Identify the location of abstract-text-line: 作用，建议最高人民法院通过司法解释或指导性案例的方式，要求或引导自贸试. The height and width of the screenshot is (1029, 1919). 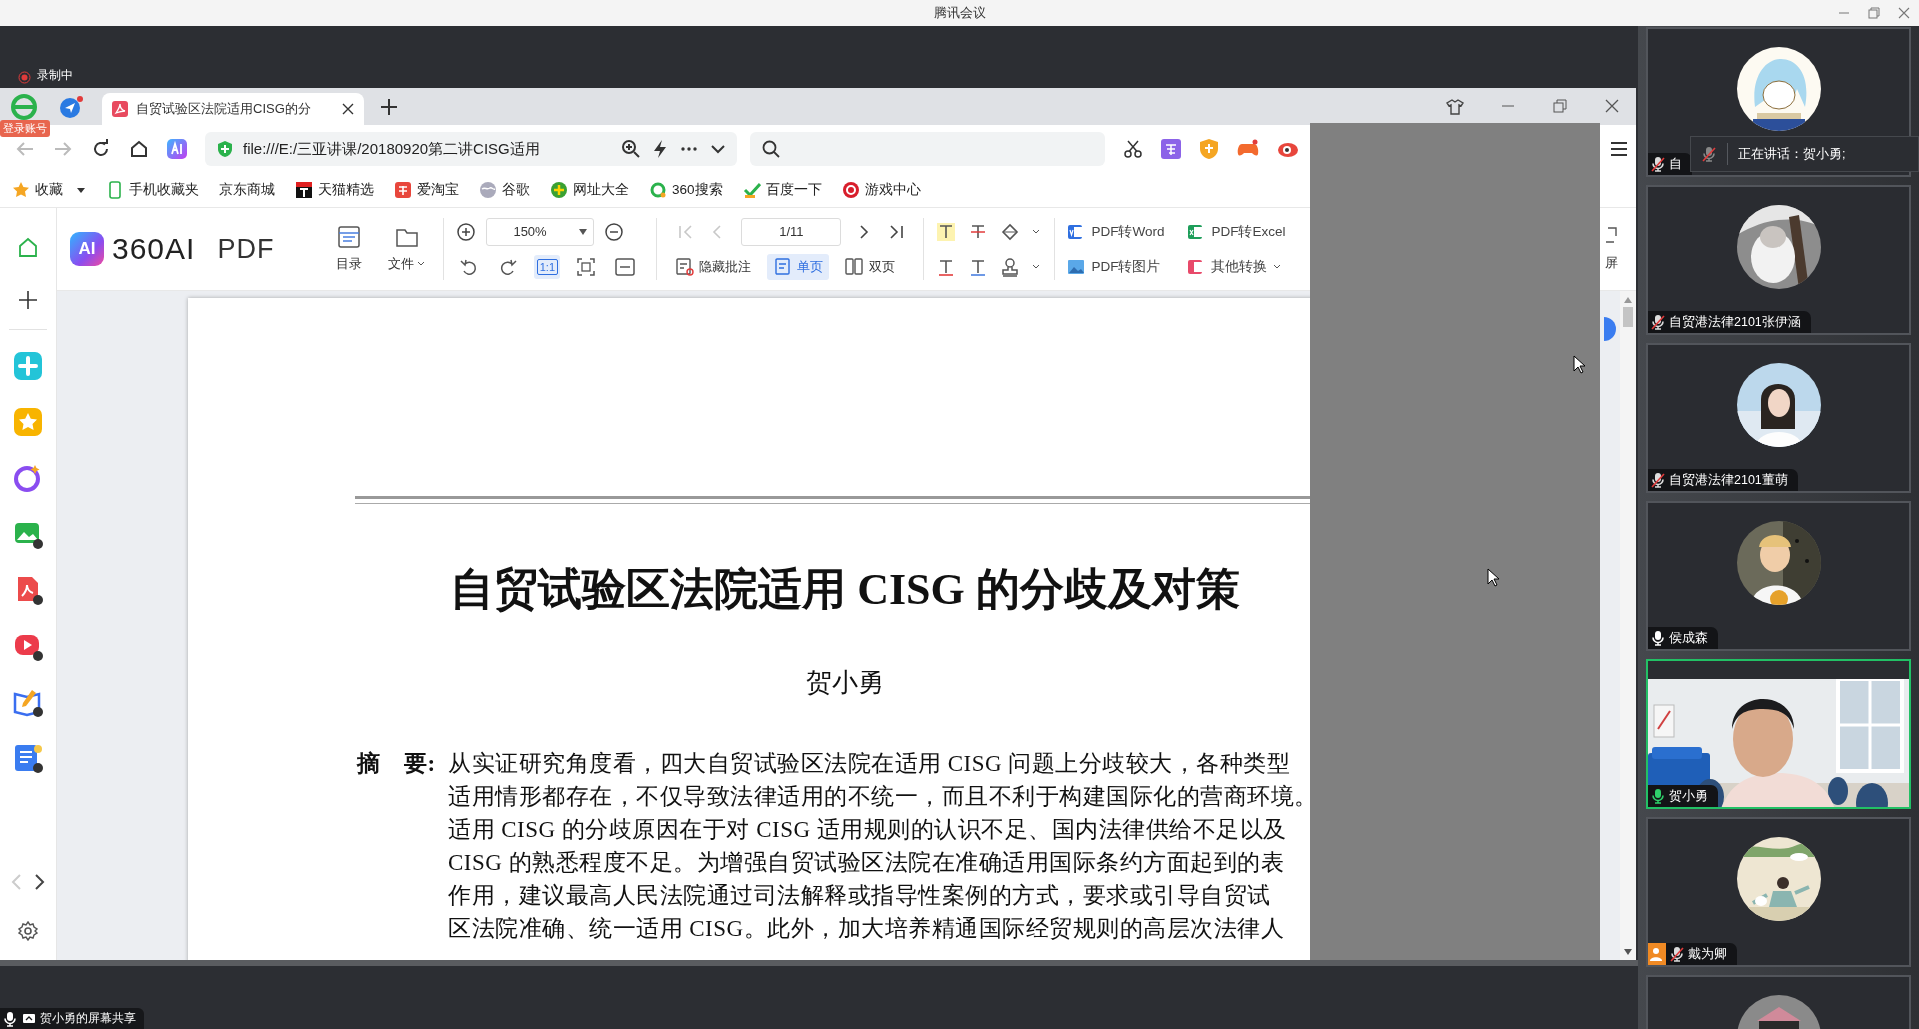
(860, 896).